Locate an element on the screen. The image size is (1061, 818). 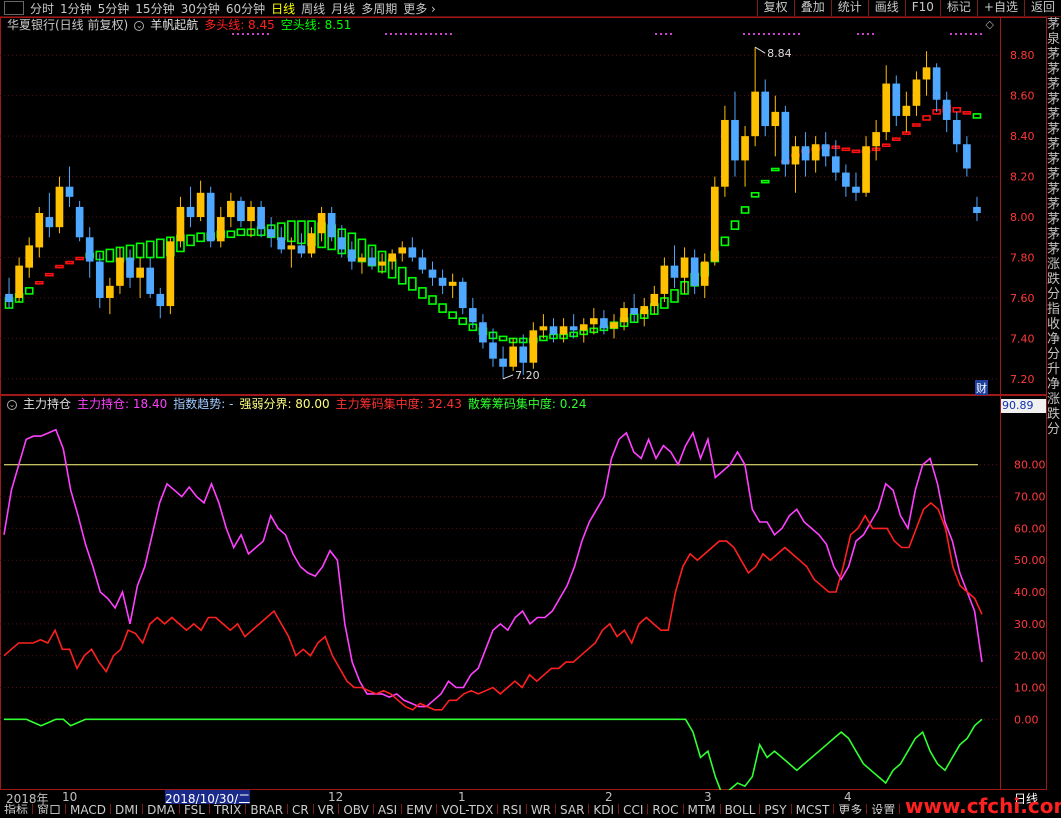
toolbar-button-3: 画线 is located at coordinates (886, 8).